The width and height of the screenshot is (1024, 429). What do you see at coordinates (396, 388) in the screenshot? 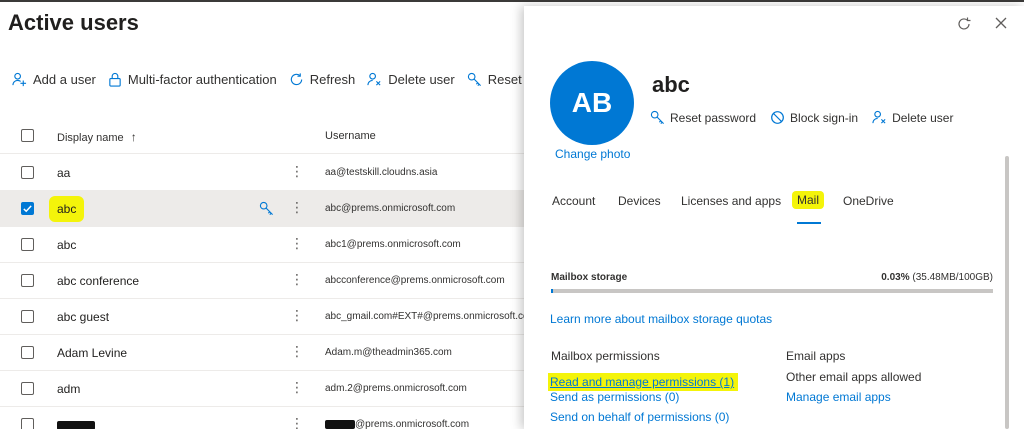
I see `username-cell: adm.2@prems.onmicrosoft.com` at bounding box center [396, 388].